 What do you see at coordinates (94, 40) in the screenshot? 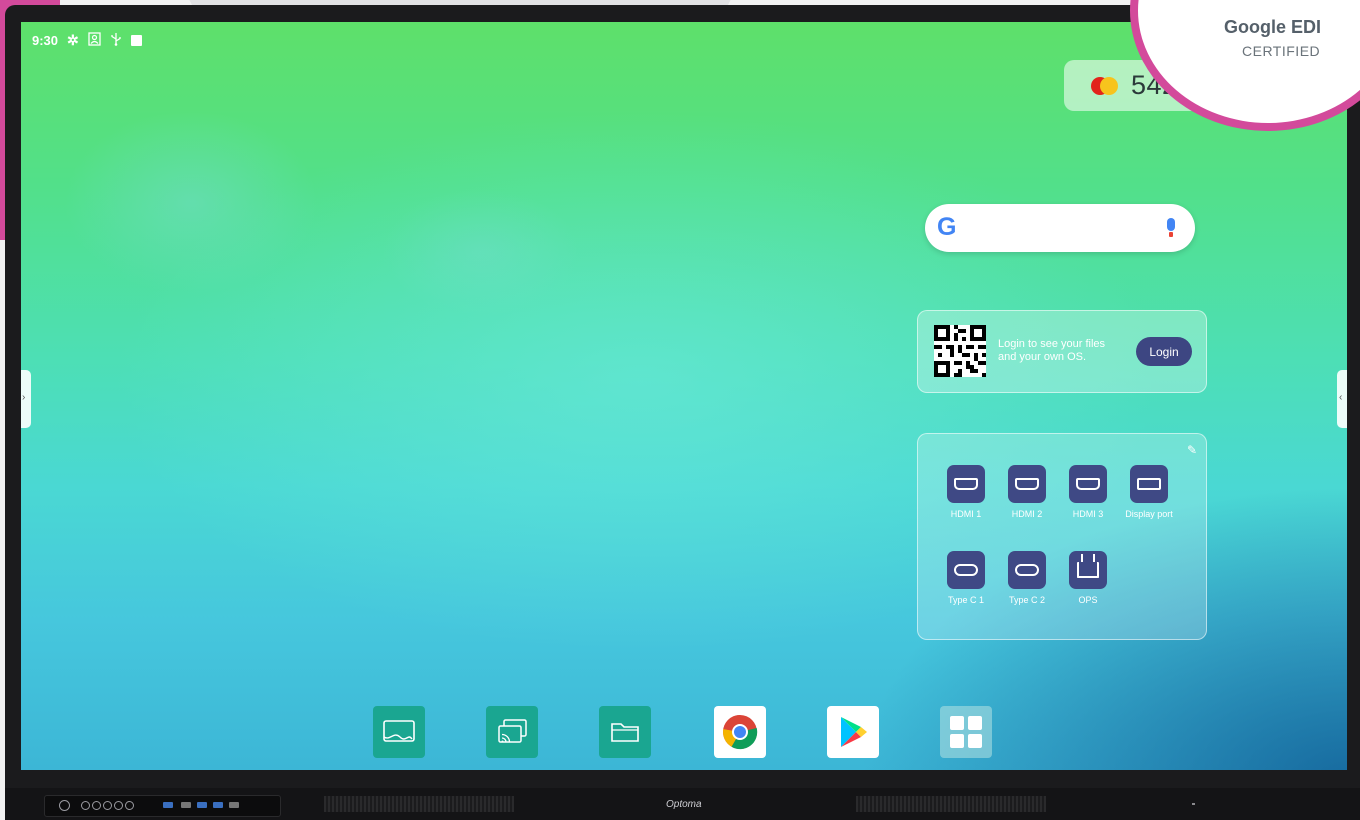
I see `portrait-icon` at bounding box center [94, 40].